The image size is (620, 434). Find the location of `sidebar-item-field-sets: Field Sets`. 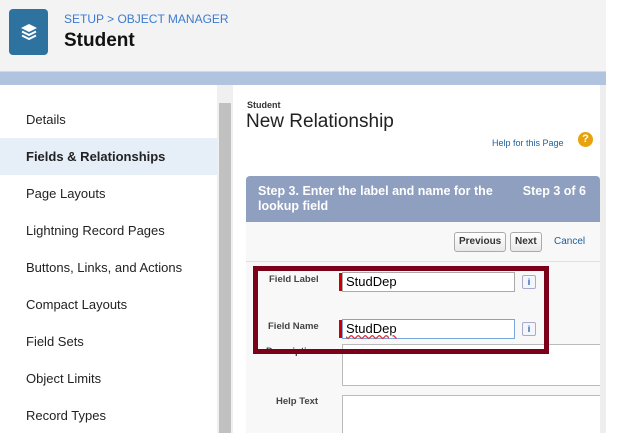

sidebar-item-field-sets: Field Sets is located at coordinates (108, 341).